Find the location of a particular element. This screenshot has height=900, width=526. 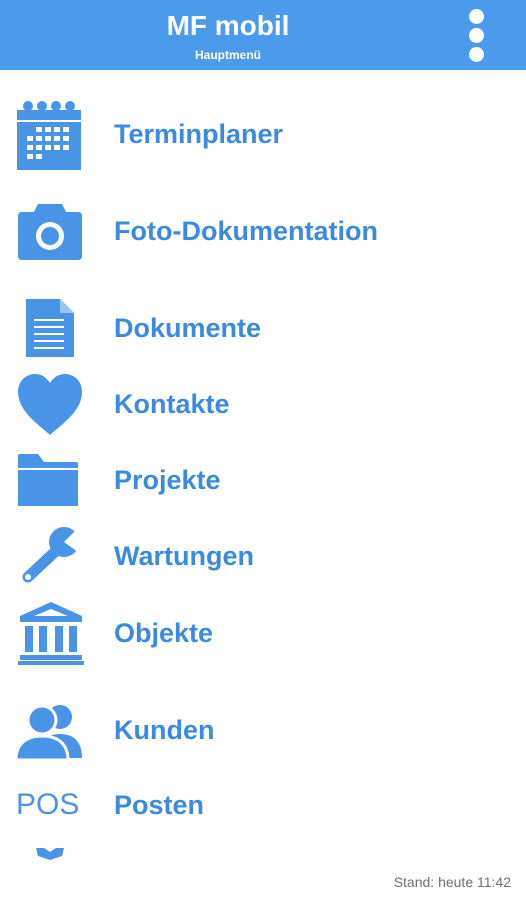

camera-icon is located at coordinates (50, 232).